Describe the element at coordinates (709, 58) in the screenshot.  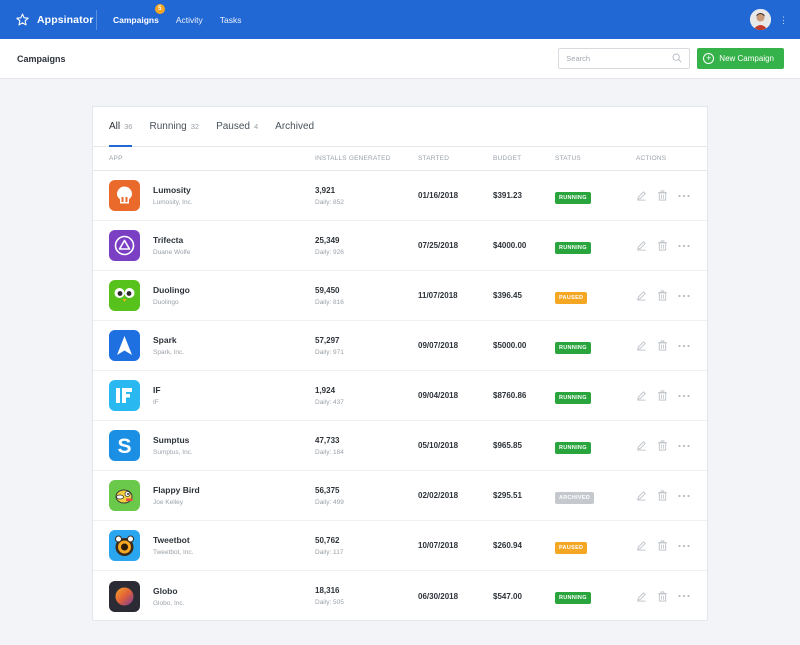
I see `plus-circle-icon: +` at that location.